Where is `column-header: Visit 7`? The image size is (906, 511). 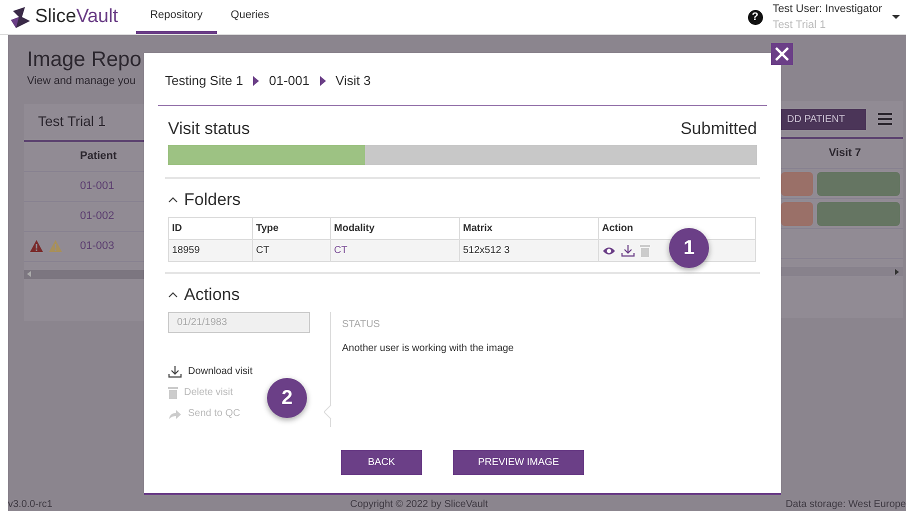
column-header: Visit 7 is located at coordinates (844, 154).